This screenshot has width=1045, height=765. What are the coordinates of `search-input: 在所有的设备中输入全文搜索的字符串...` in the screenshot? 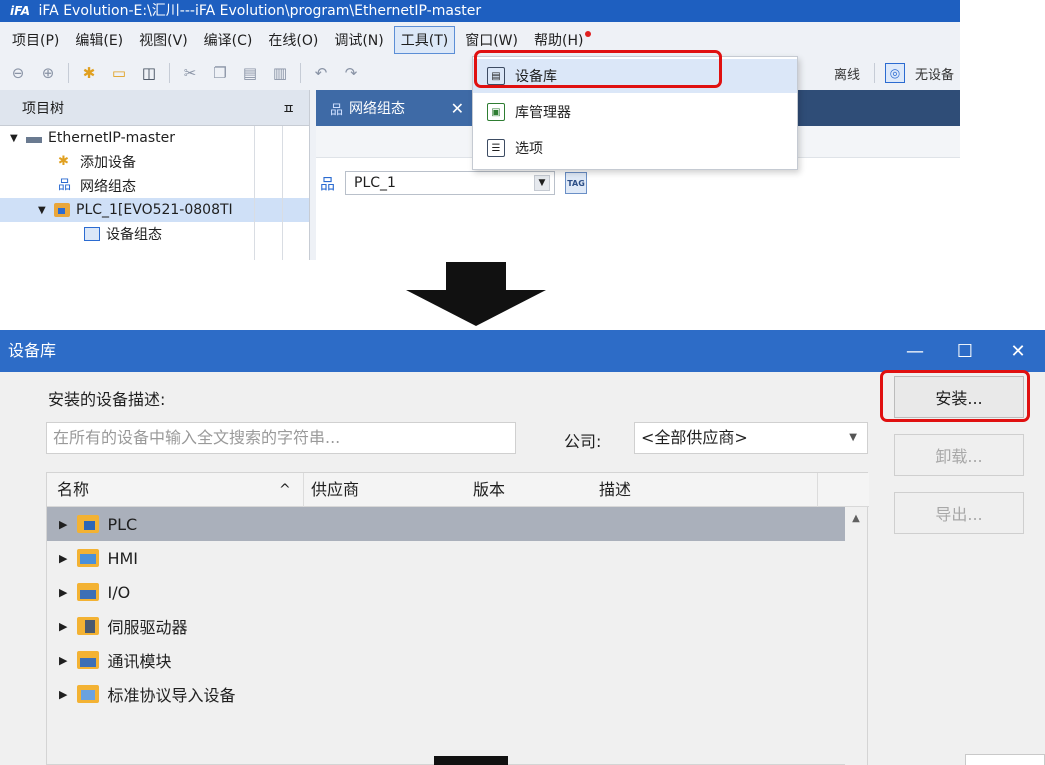 It's located at (281, 438).